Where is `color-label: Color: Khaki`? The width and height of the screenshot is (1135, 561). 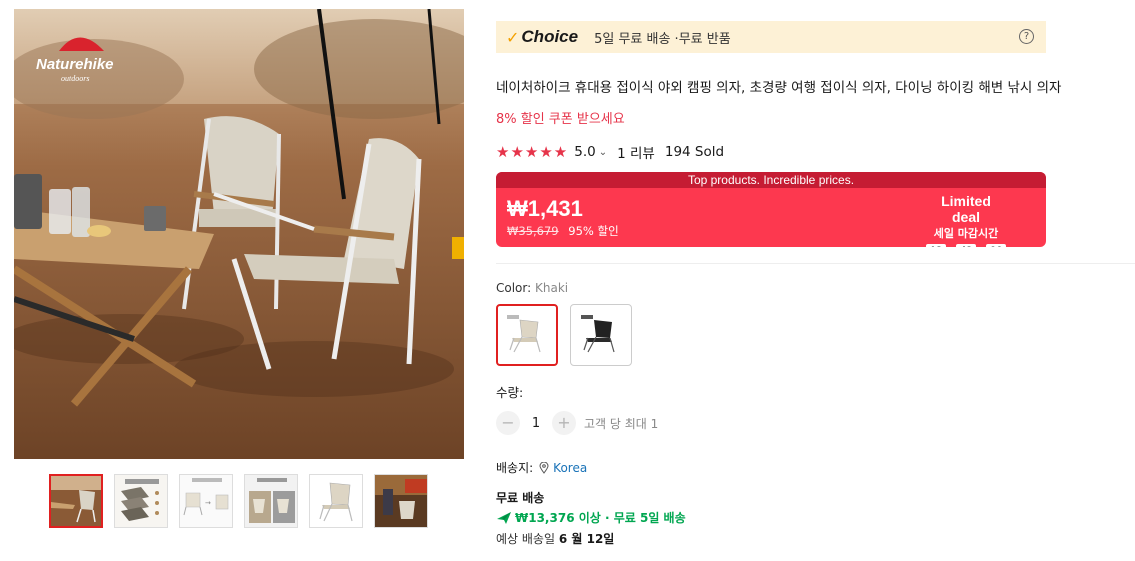 color-label: Color: Khaki is located at coordinates (532, 288).